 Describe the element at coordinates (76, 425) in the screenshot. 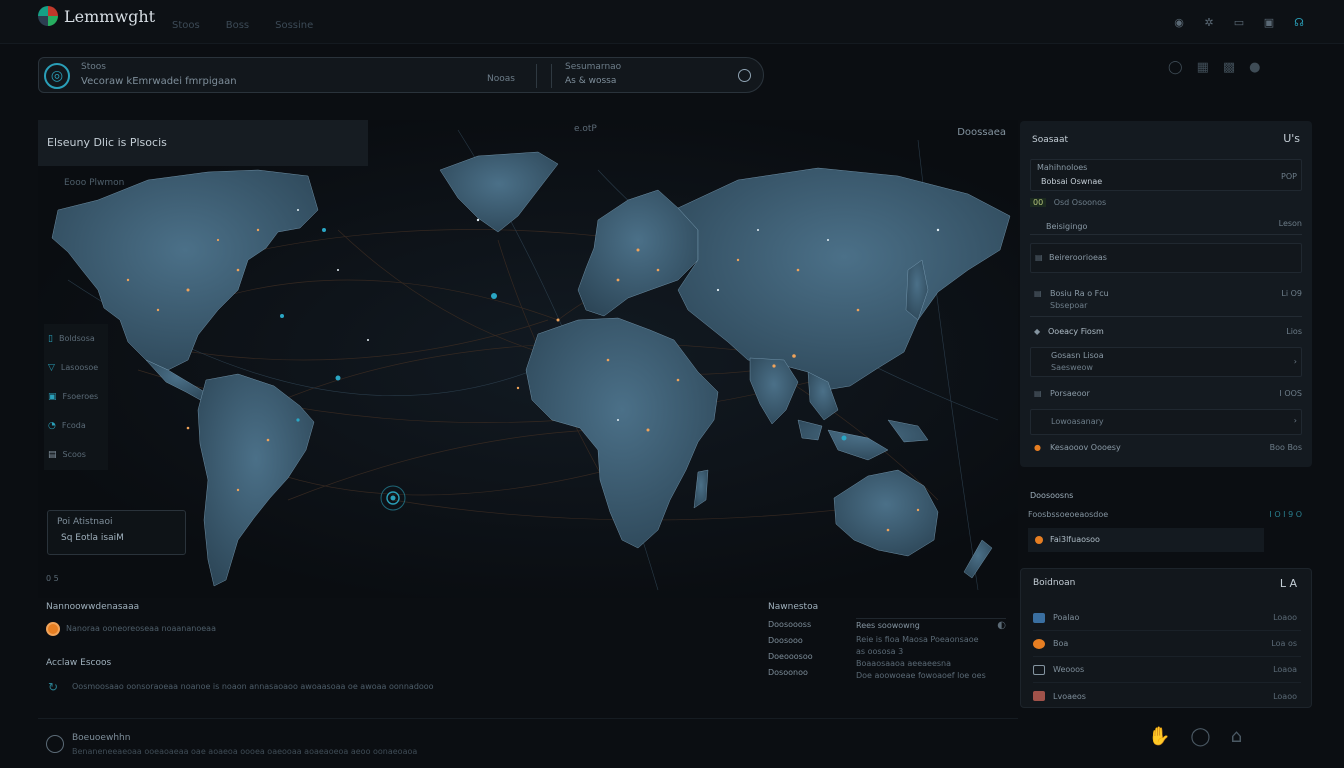

I see `legend-item: ◔ Fcoda` at that location.